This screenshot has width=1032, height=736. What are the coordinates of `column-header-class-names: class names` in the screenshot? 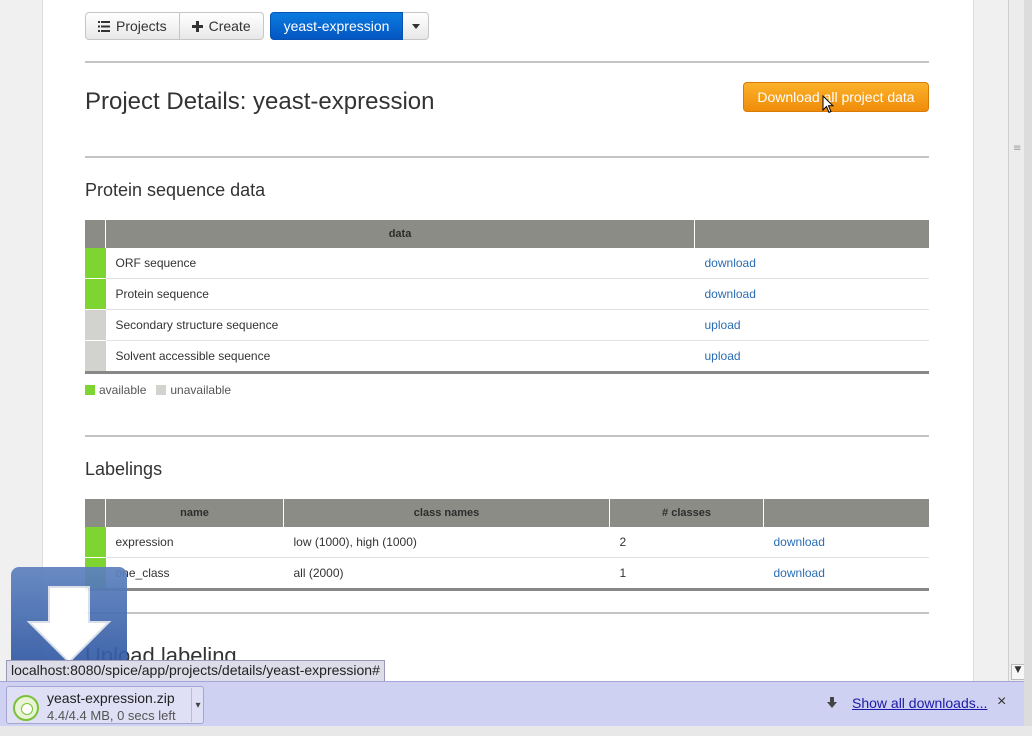 It's located at (446, 513).